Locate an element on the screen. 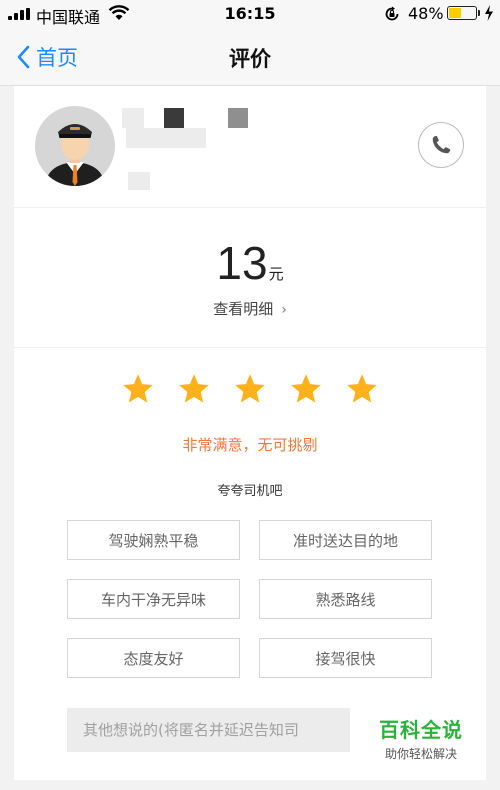 This screenshot has height=790, width=500. watermark-sub: 助你轻松解决 is located at coordinates (420, 754).